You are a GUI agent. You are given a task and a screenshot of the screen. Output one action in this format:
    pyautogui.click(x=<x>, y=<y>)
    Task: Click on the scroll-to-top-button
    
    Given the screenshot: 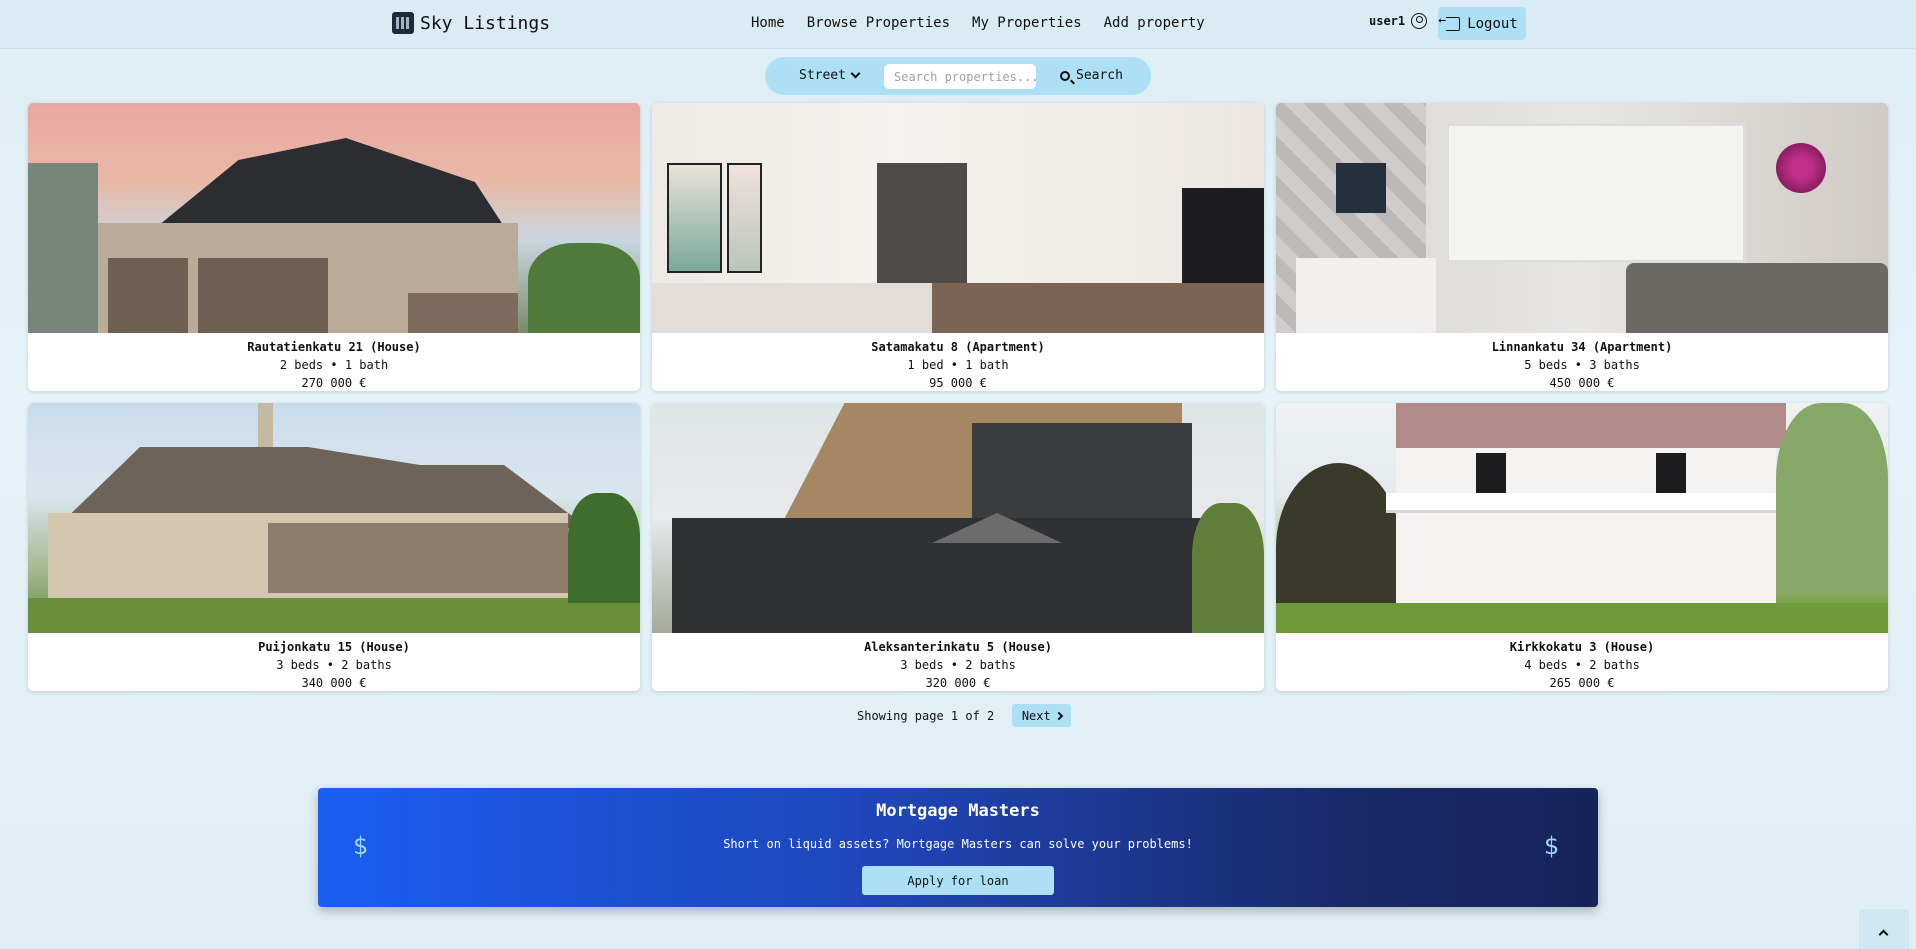 What is the action you would take?
    pyautogui.click(x=1884, y=929)
    